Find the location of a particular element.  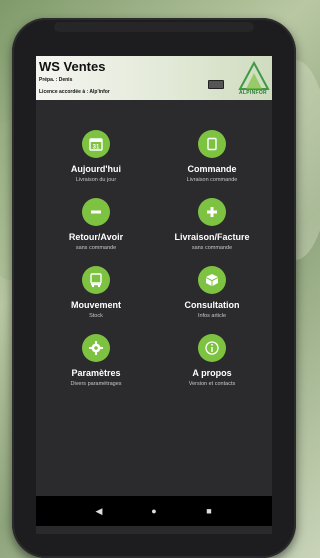

menu-item-subtitle: Infos article is located at coordinates (212, 316).